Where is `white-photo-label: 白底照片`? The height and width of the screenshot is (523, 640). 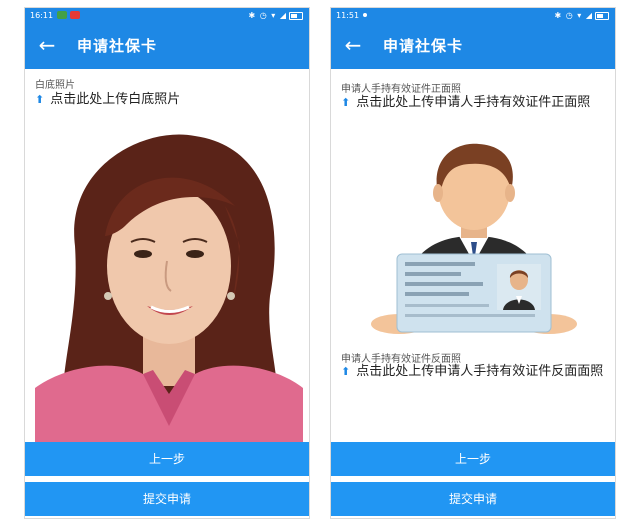 white-photo-label: 白底照片 is located at coordinates (55, 85).